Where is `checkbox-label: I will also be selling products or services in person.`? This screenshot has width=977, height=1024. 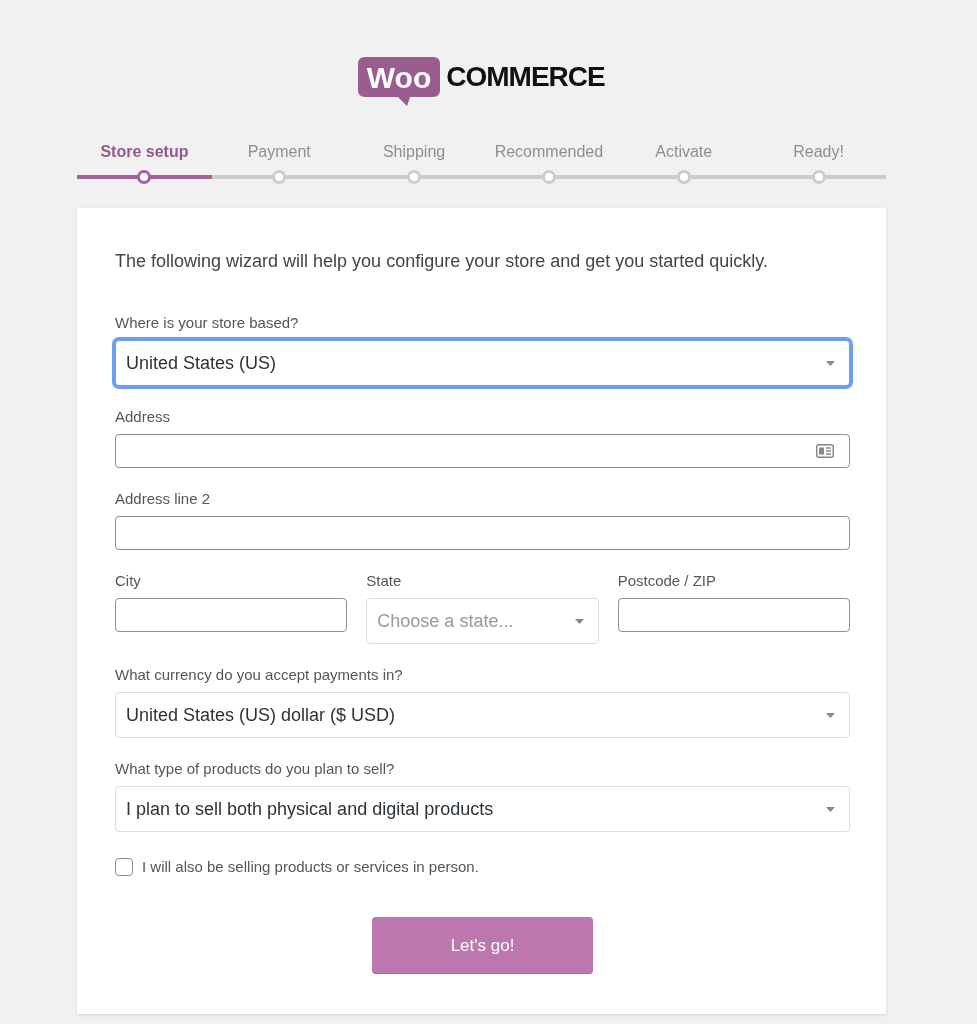 checkbox-label: I will also be selling products or services in person. is located at coordinates (310, 867).